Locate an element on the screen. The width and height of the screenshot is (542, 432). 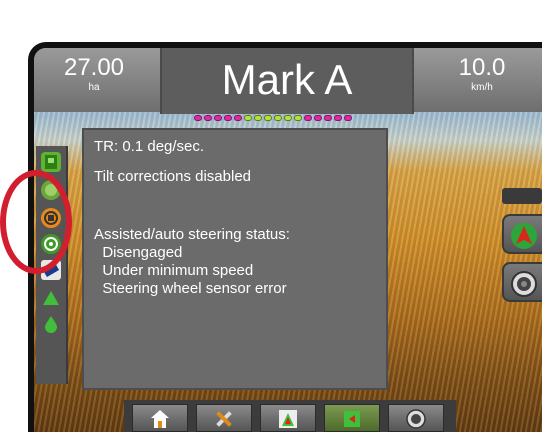
guidance-arrow-icon is located at coordinates (524, 236).